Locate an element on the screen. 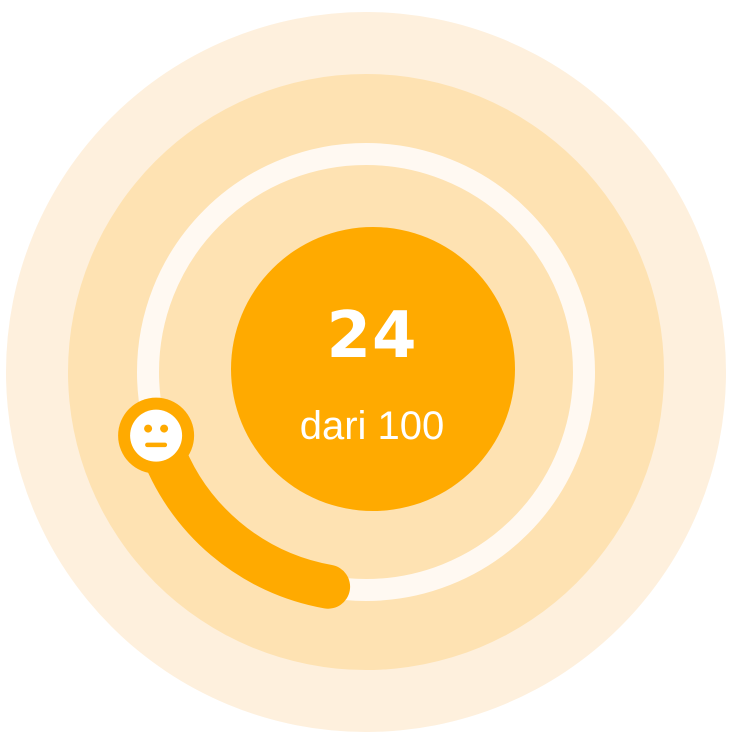 Image resolution: width=734 pixels, height=742 pixels. score-caption: dari 100 is located at coordinates (372, 426).